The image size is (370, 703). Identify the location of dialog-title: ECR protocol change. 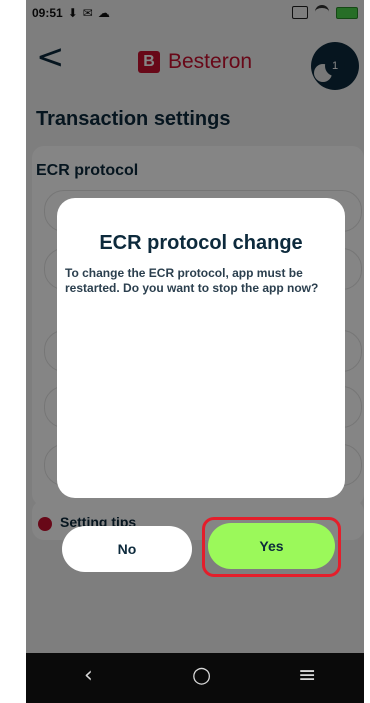
(201, 243).